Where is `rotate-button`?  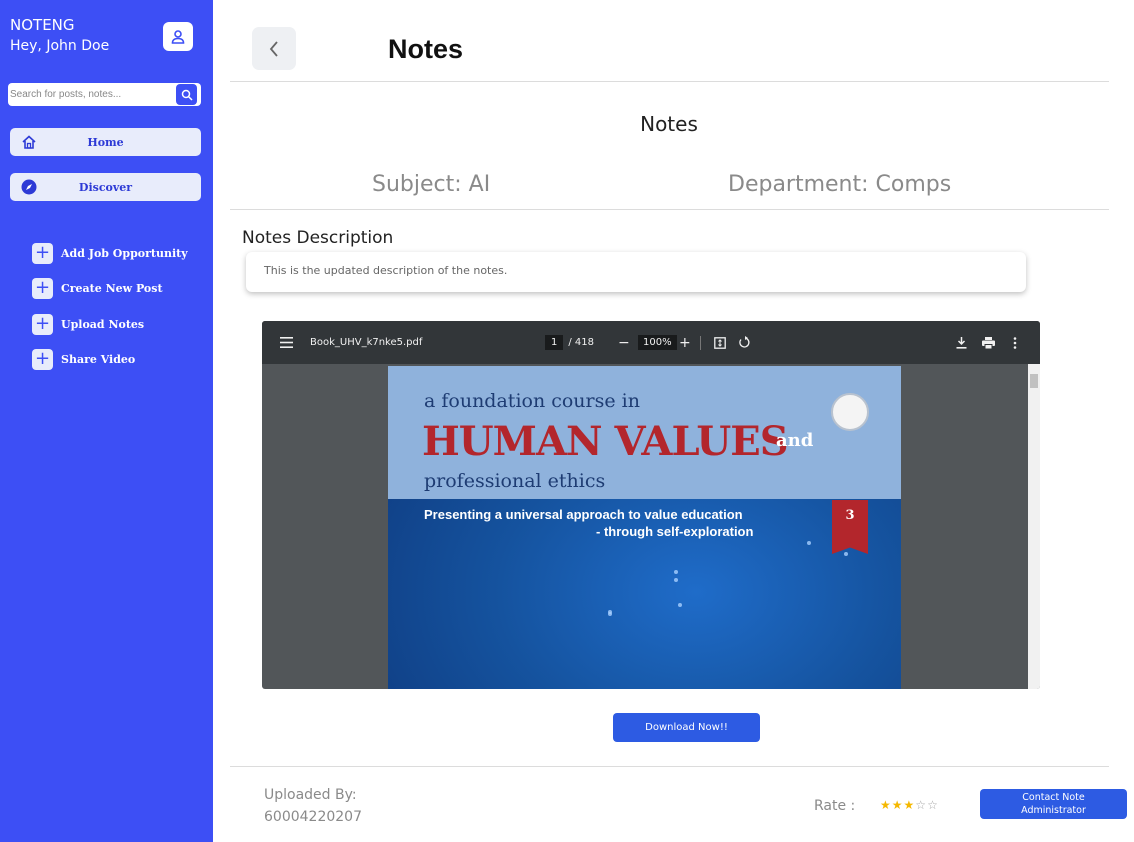
rotate-button is located at coordinates (744, 342).